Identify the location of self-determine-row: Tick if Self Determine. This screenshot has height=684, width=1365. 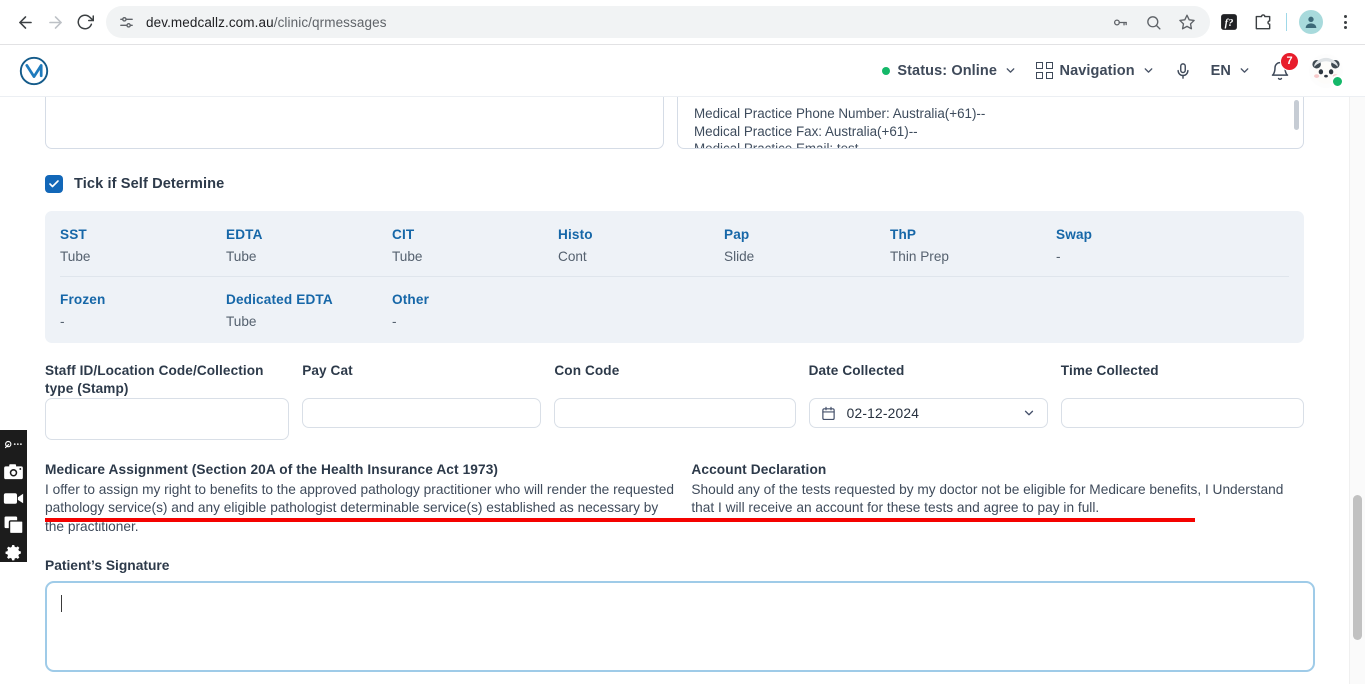
(674, 184).